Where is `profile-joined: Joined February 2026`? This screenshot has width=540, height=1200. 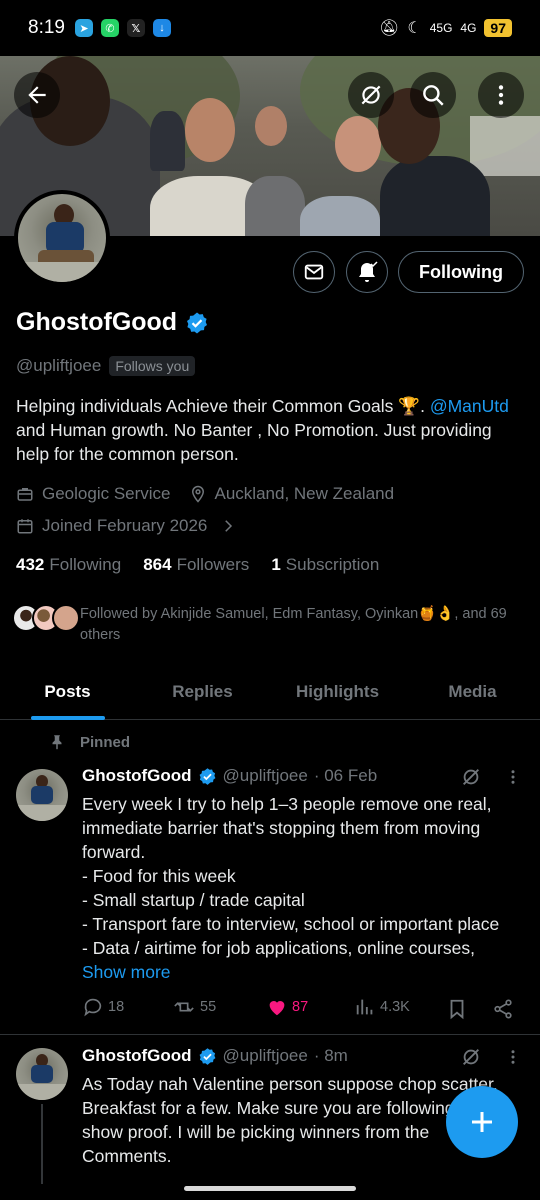
profile-joined: Joined February 2026 is located at coordinates (125, 525).